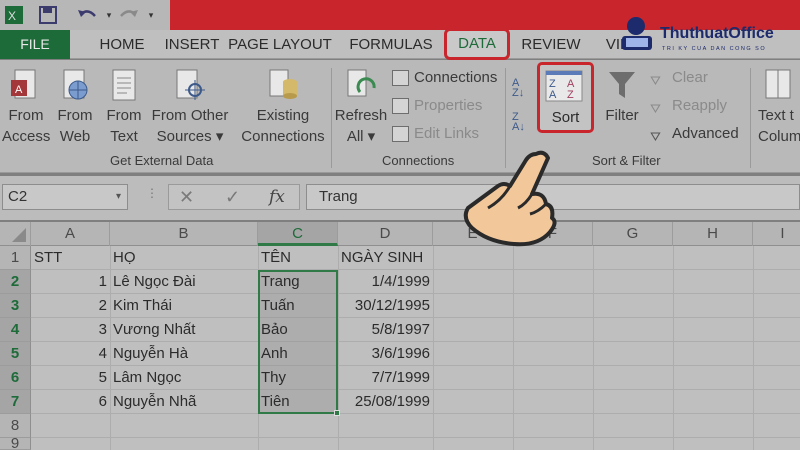 This screenshot has height=450, width=800. What do you see at coordinates (65, 197) in the screenshot?
I see `name-box: C2 ▾` at bounding box center [65, 197].